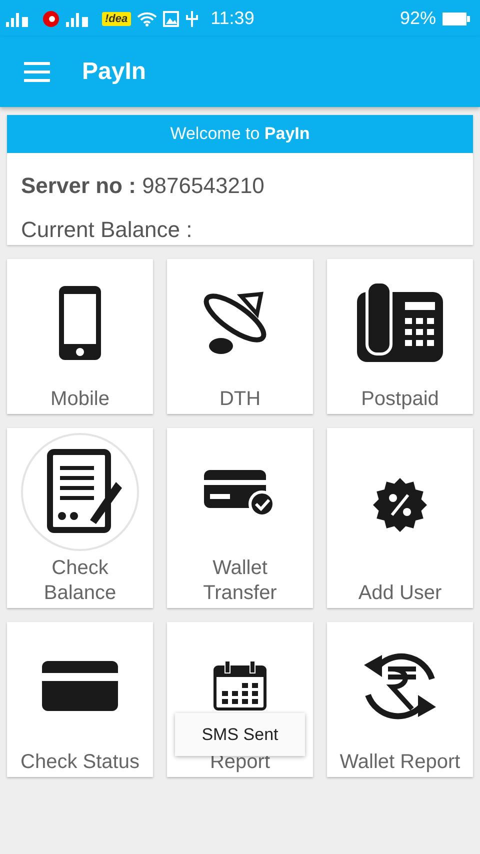  I want to click on tile-label: Add User, so click(400, 593).